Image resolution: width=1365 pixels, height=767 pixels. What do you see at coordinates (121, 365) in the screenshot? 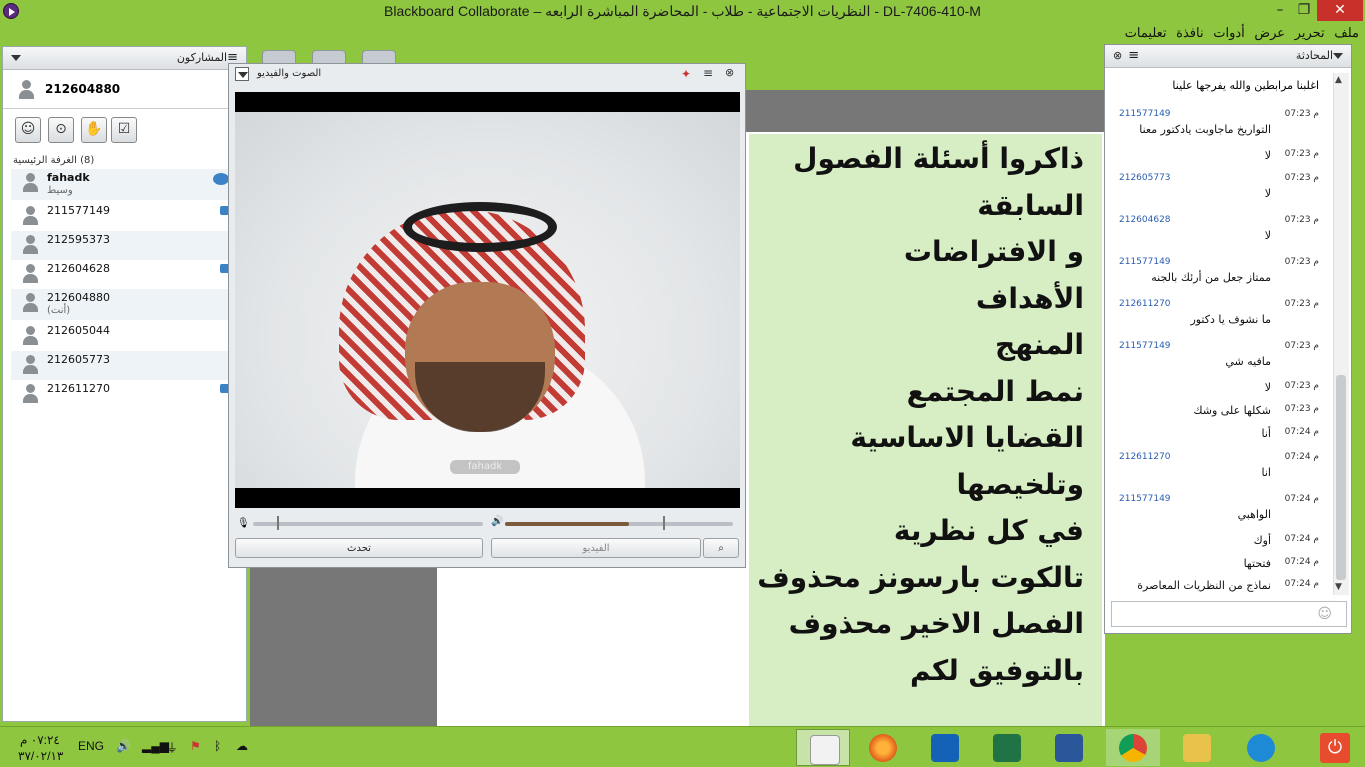
I see `participant-row: 212605773` at bounding box center [121, 365].